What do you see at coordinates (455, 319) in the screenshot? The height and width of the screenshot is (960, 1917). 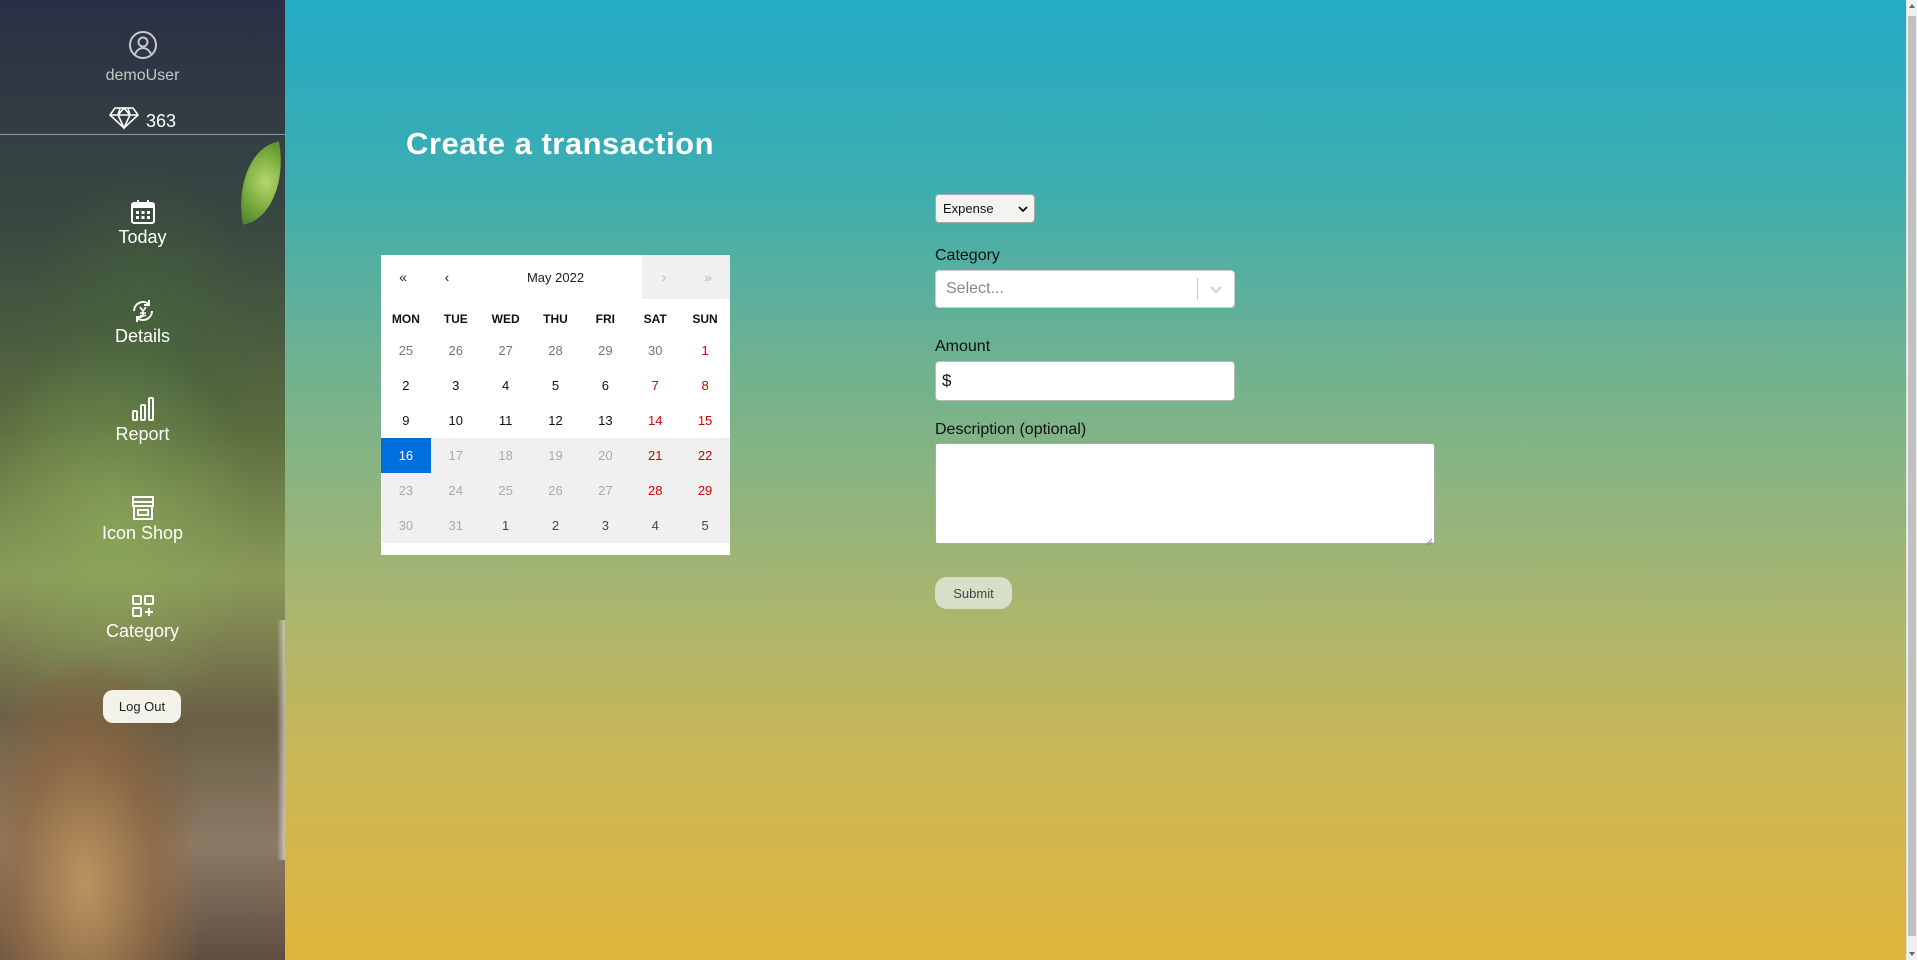 I see `weekday-label: TUE` at bounding box center [455, 319].